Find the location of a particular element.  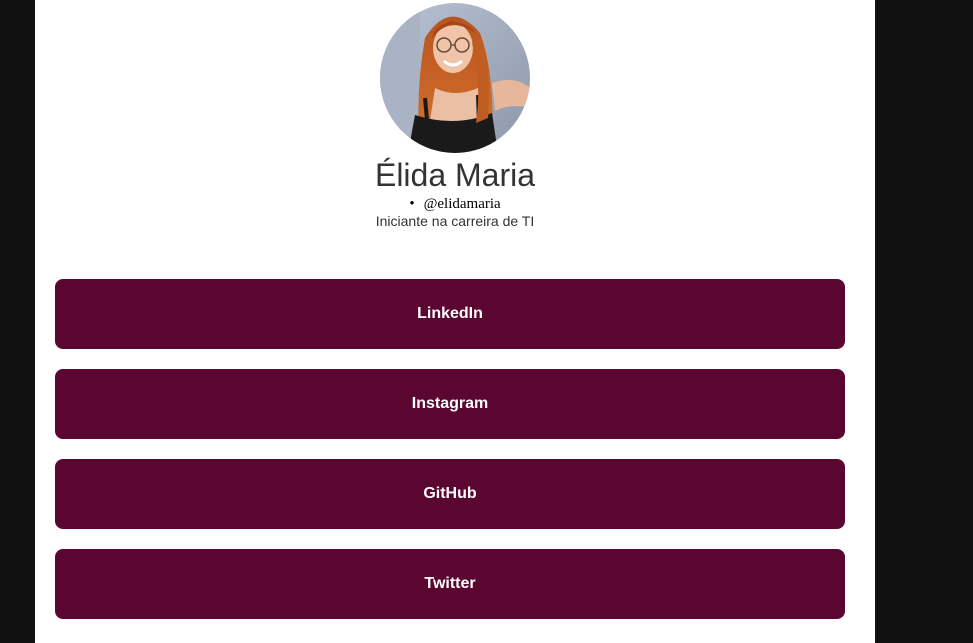

avatar is located at coordinates (455, 78).